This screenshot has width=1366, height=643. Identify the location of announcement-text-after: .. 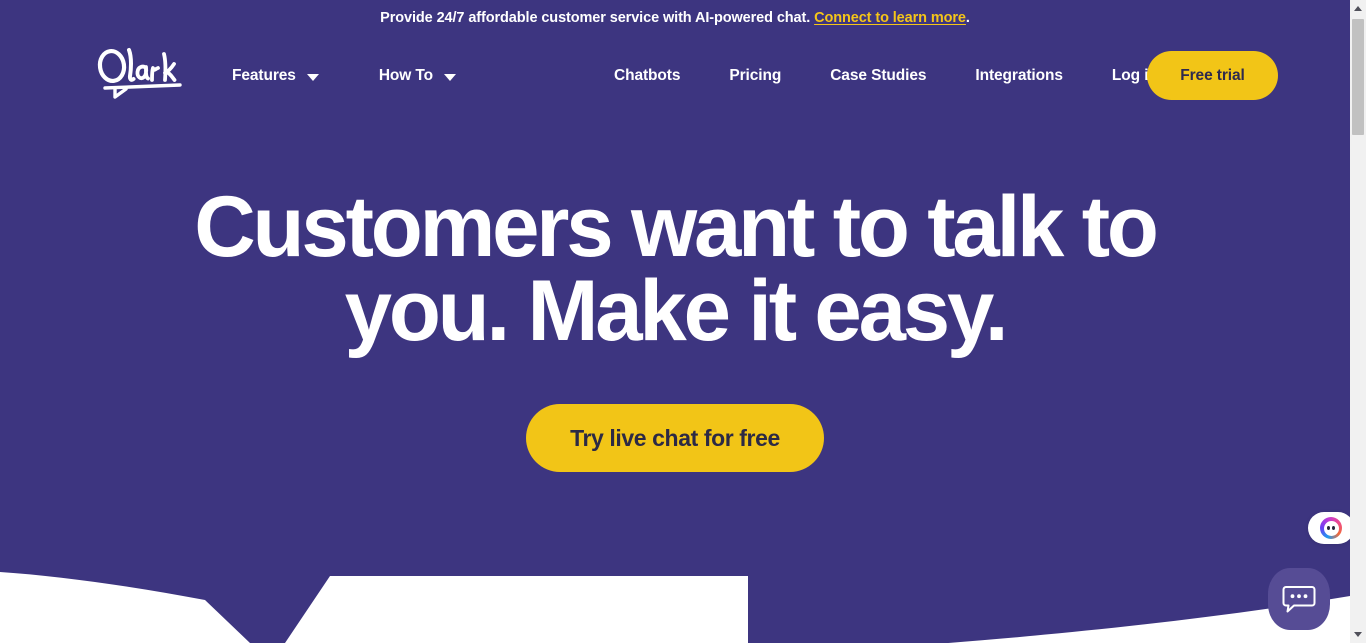
(967, 18).